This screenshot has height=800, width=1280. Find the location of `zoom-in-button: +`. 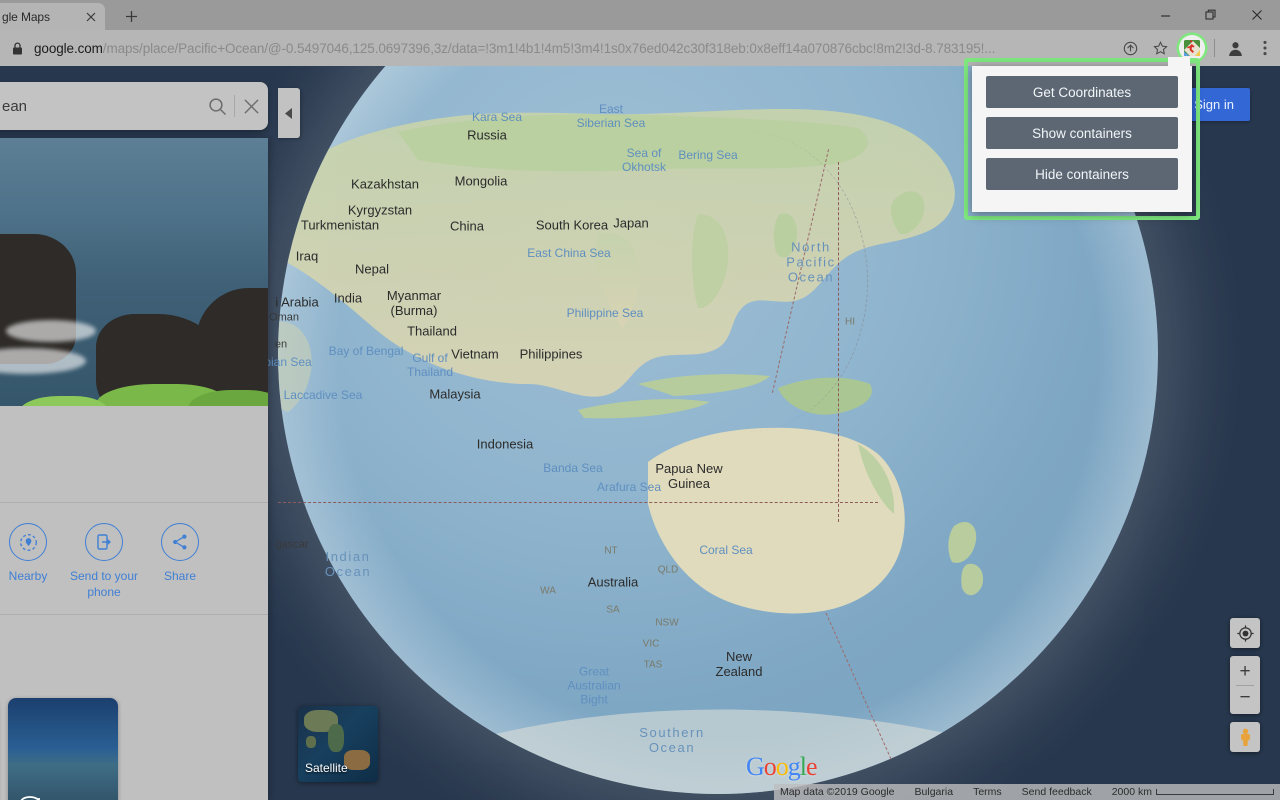

zoom-in-button: + is located at coordinates (1245, 672).